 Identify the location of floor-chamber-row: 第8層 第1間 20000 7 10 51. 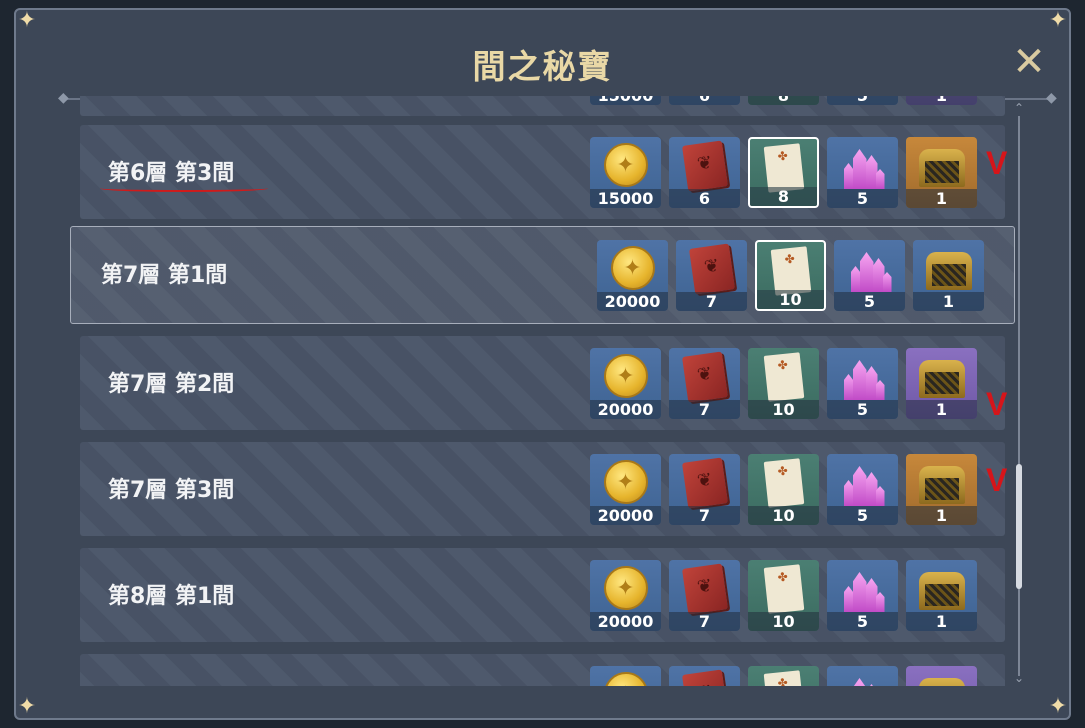
(542, 595).